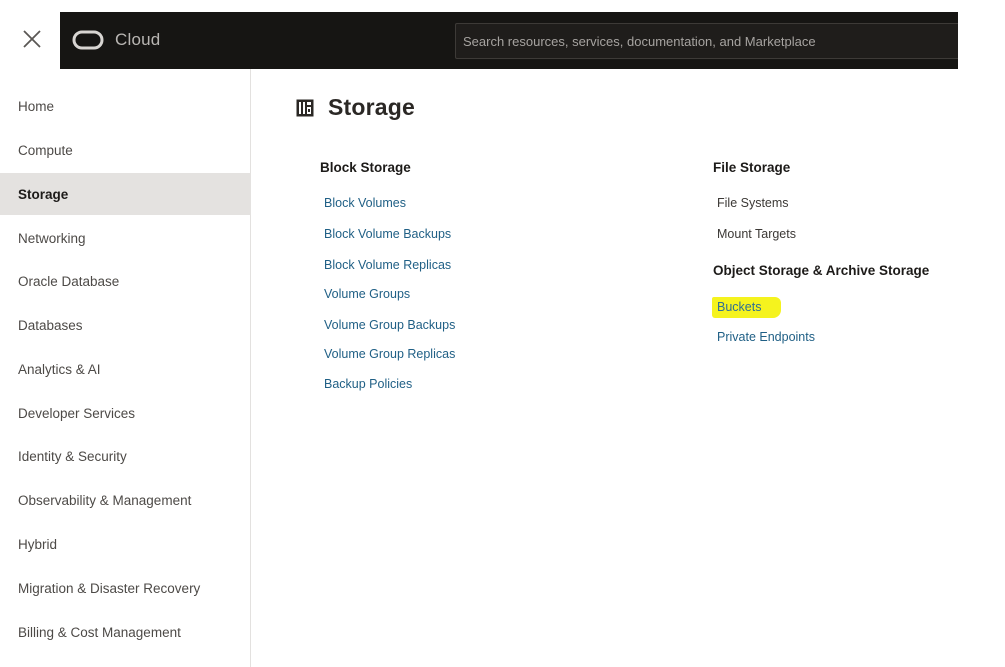  I want to click on sidebar-item-hybrid: Hybrid, so click(125, 544).